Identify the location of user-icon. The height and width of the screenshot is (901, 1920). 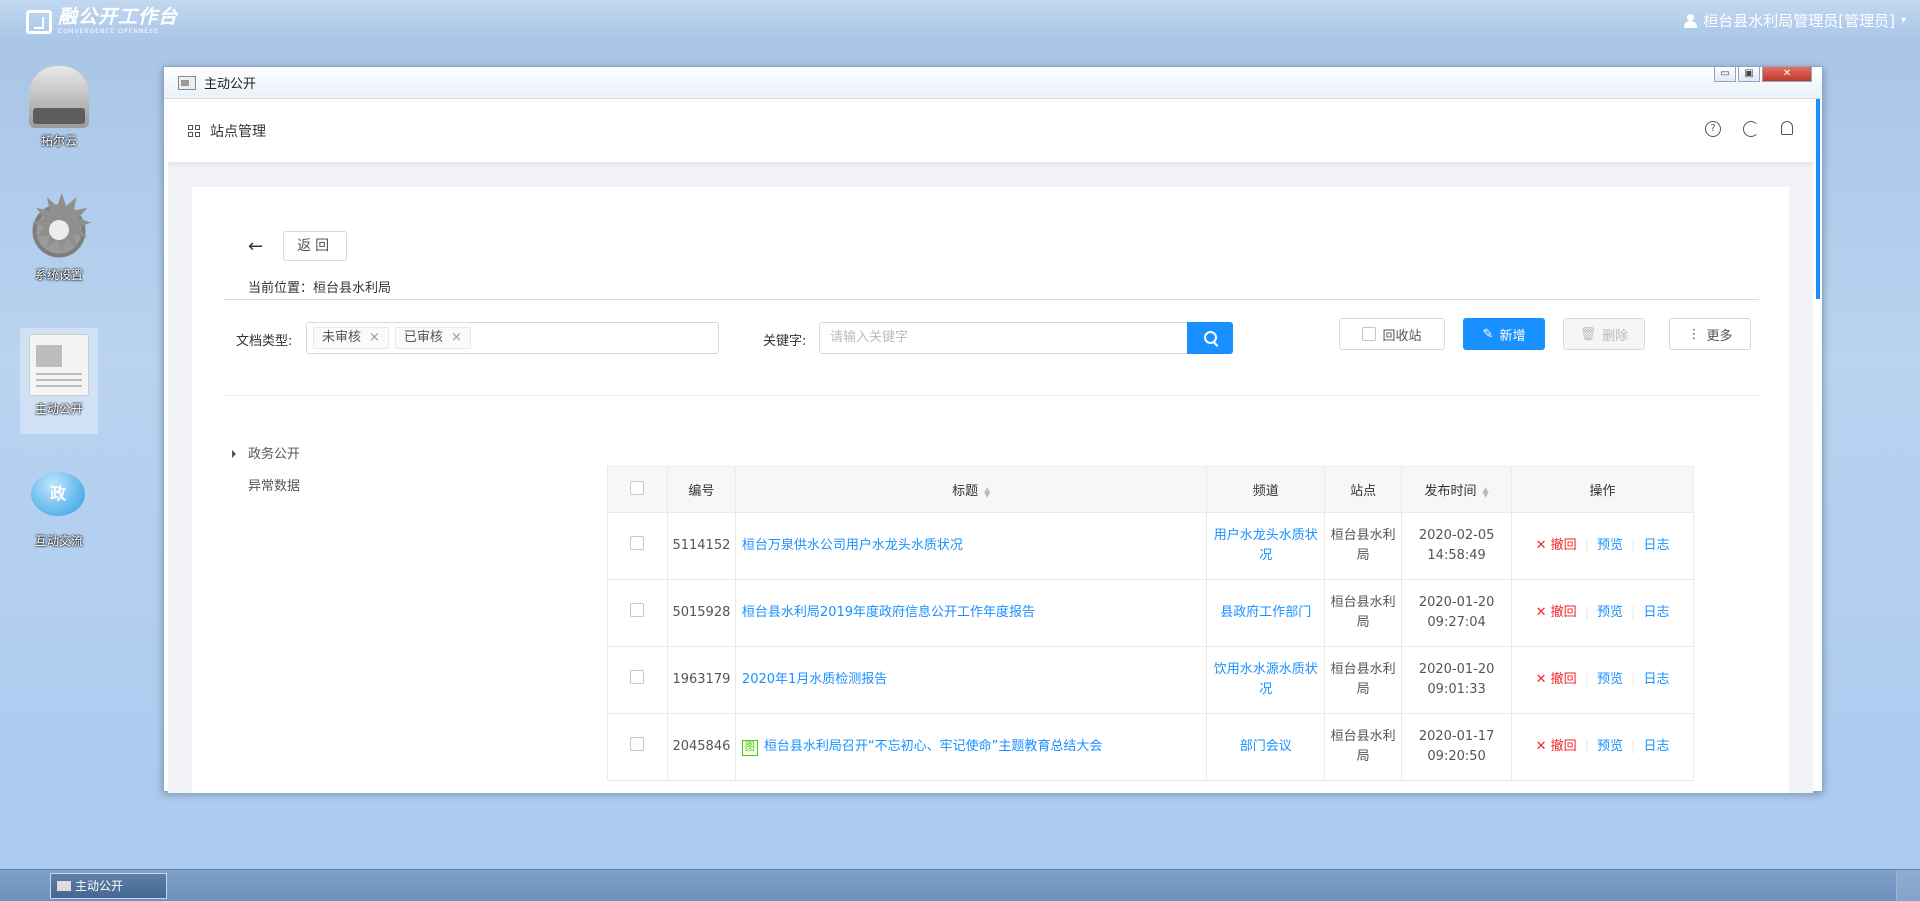
(1691, 20).